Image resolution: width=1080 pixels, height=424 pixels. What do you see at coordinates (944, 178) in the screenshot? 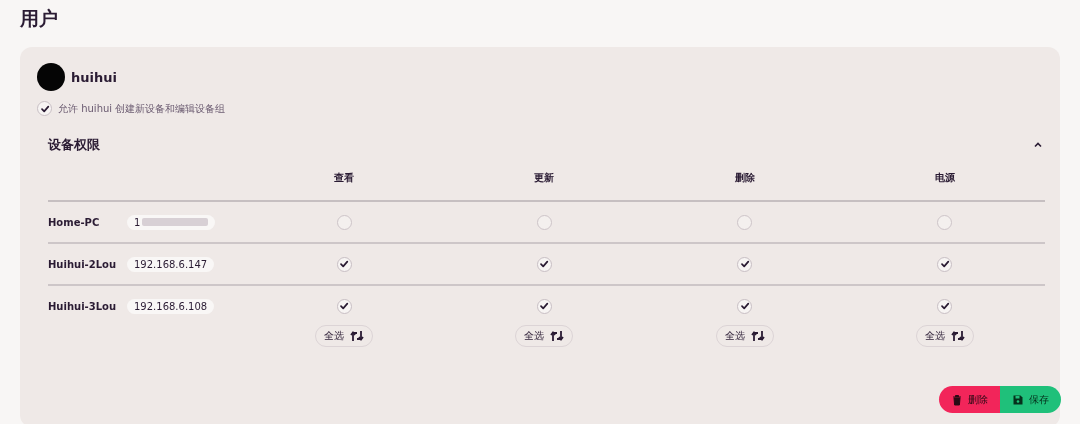
I see `column-header: 电源` at bounding box center [944, 178].